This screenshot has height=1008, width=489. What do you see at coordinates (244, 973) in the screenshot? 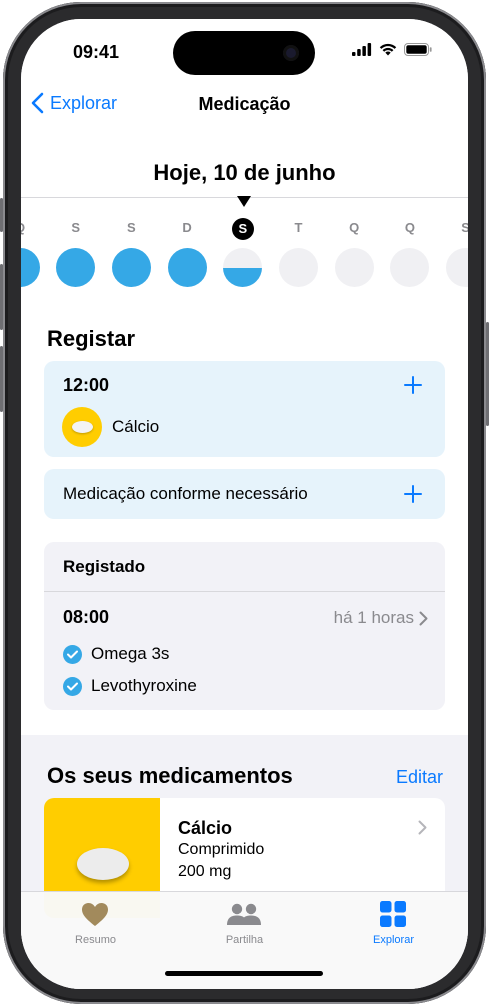
I see `home-indicator` at bounding box center [244, 973].